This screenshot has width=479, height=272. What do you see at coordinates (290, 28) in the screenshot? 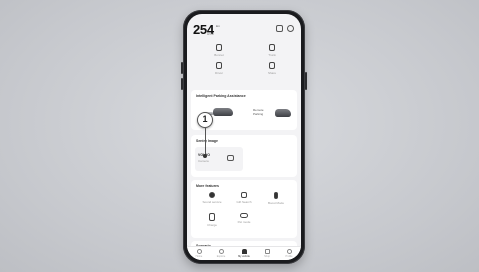
I see `settings-icon` at bounding box center [290, 28].